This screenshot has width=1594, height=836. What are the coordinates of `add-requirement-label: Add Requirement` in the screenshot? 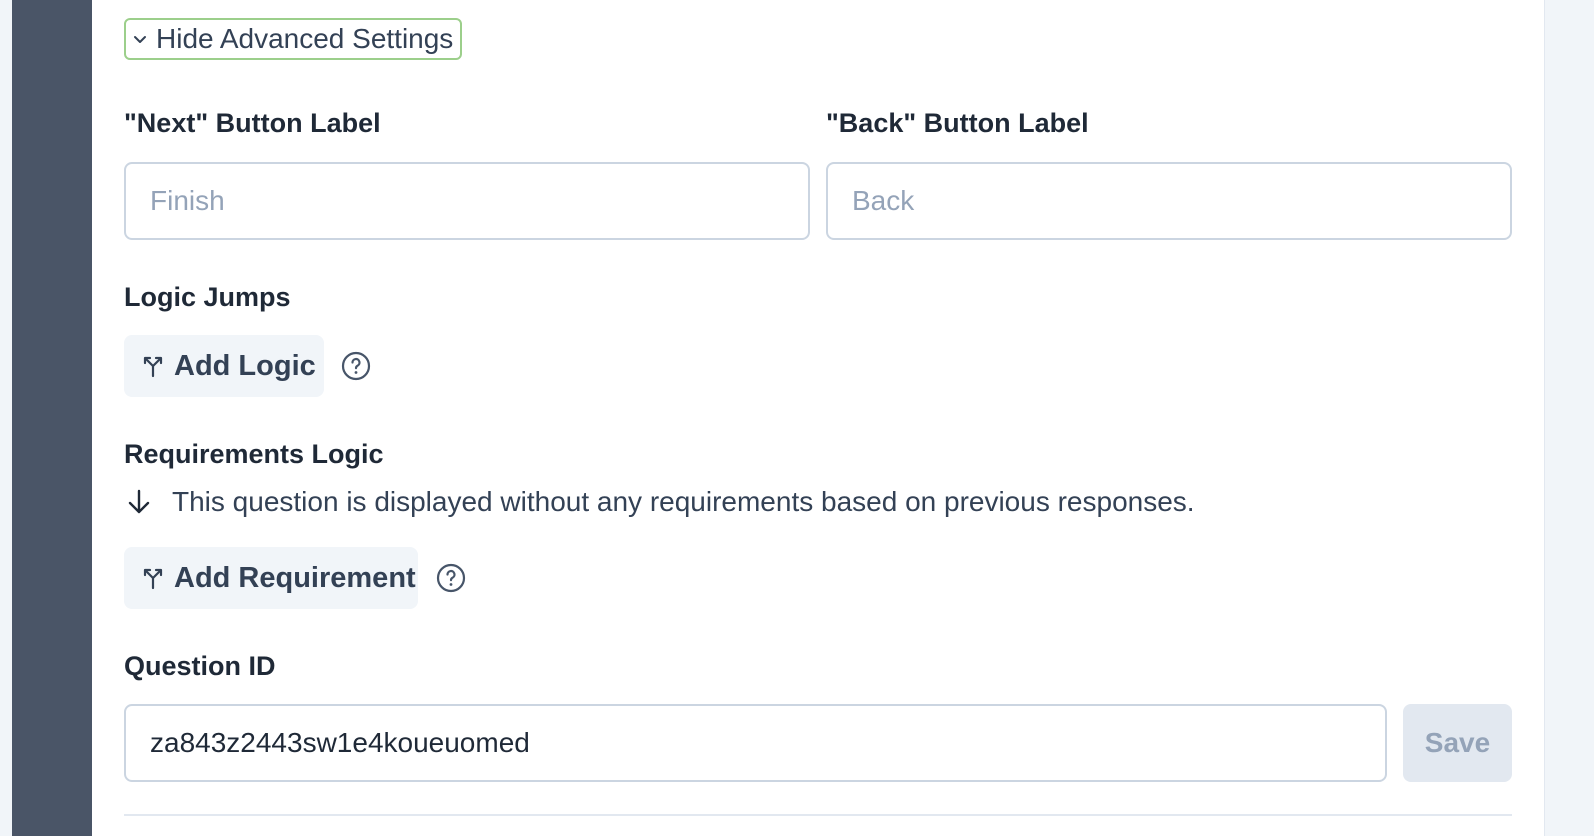 It's located at (295, 577).